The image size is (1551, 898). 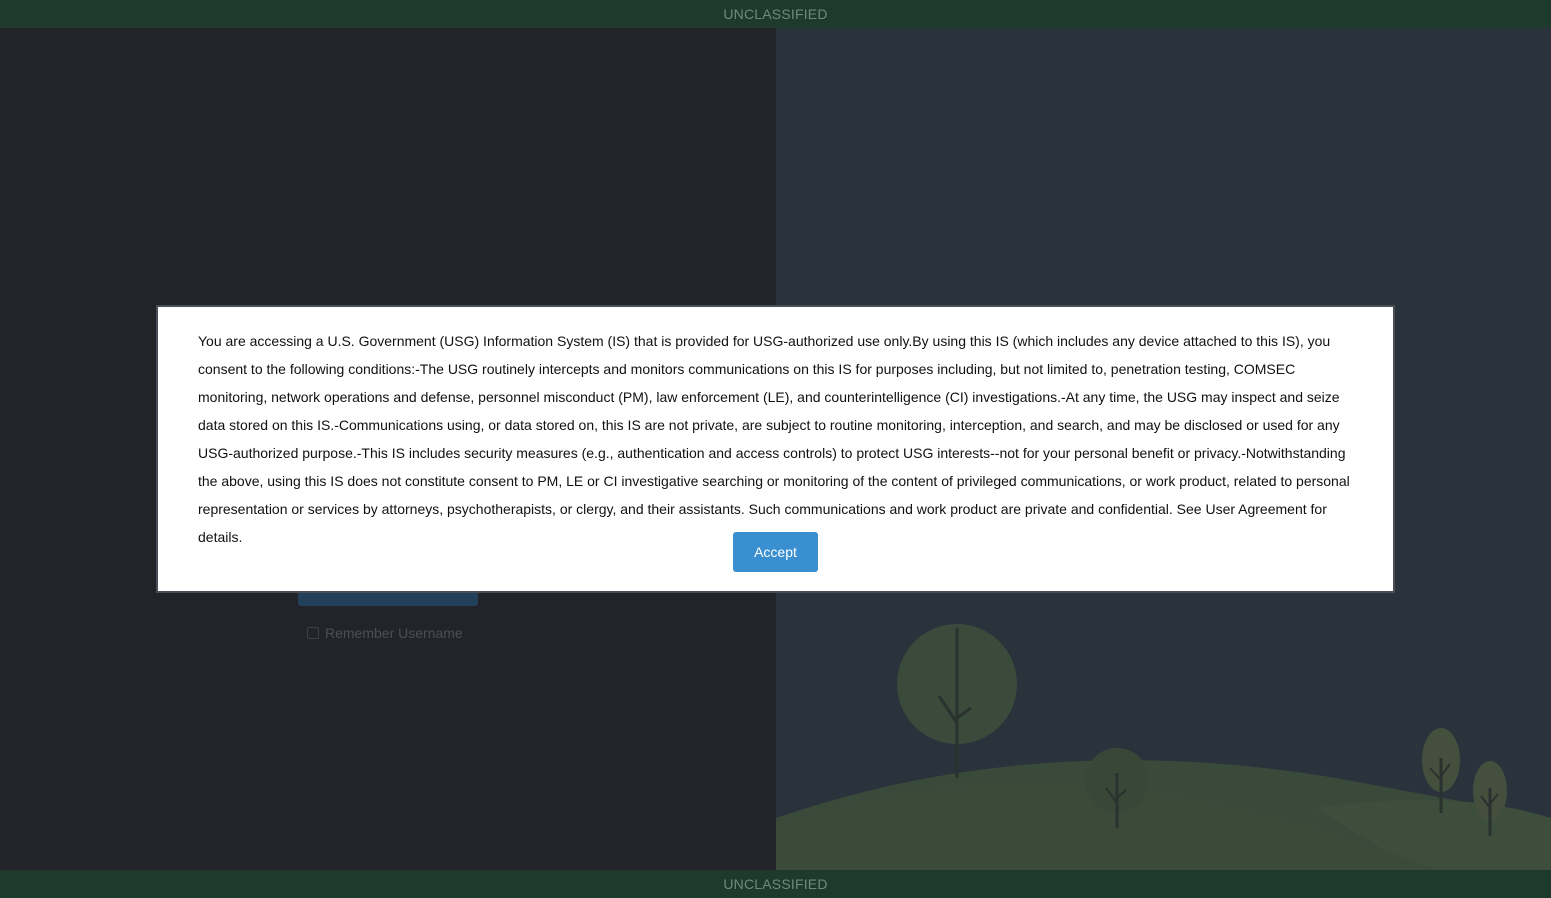 What do you see at coordinates (775, 14) in the screenshot?
I see `classification-banner-top: UNCLASSIFIED` at bounding box center [775, 14].